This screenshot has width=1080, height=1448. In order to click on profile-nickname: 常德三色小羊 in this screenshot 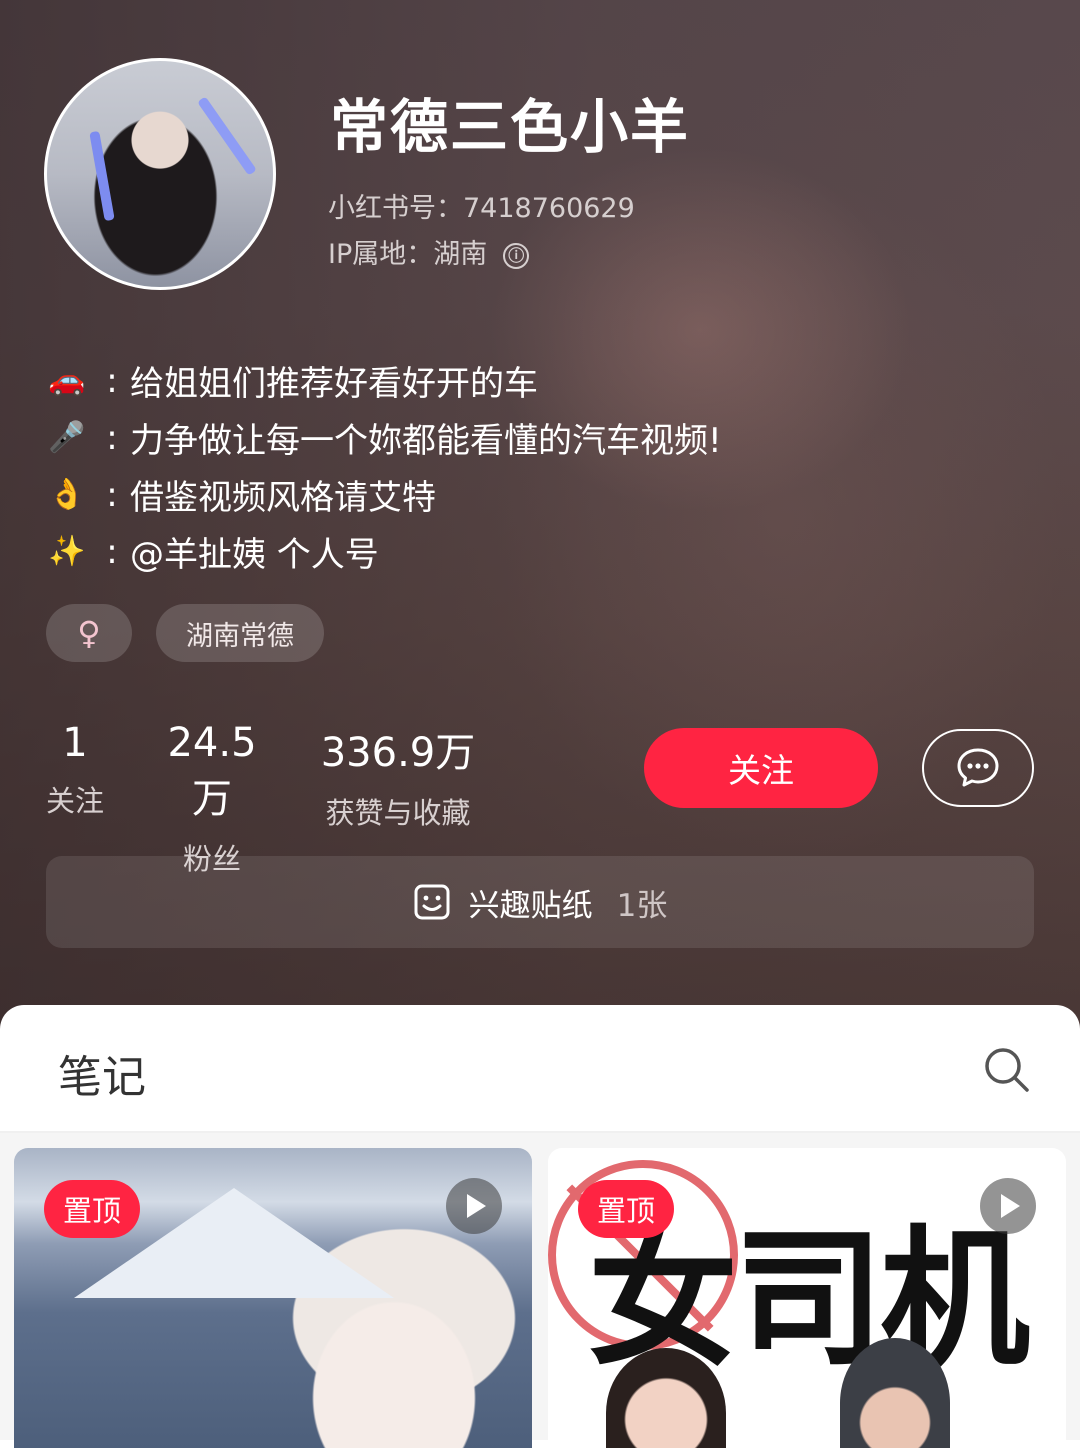, I will do `click(510, 127)`.